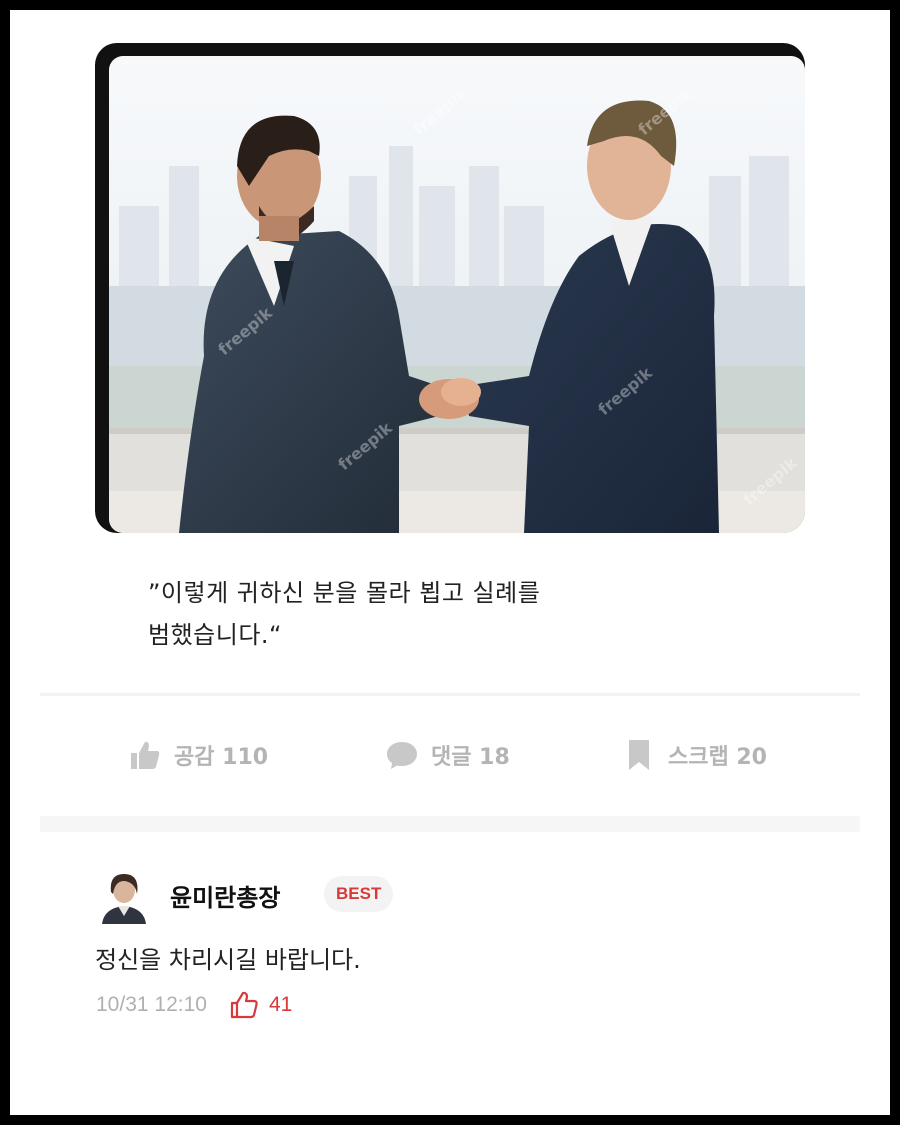  I want to click on comment-meta: 10/31 12:10 41, so click(194, 1005).